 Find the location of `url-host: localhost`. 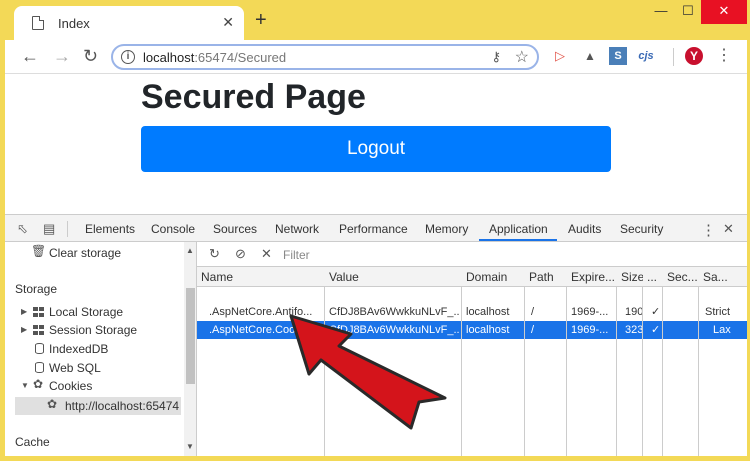

url-host: localhost is located at coordinates (169, 57).